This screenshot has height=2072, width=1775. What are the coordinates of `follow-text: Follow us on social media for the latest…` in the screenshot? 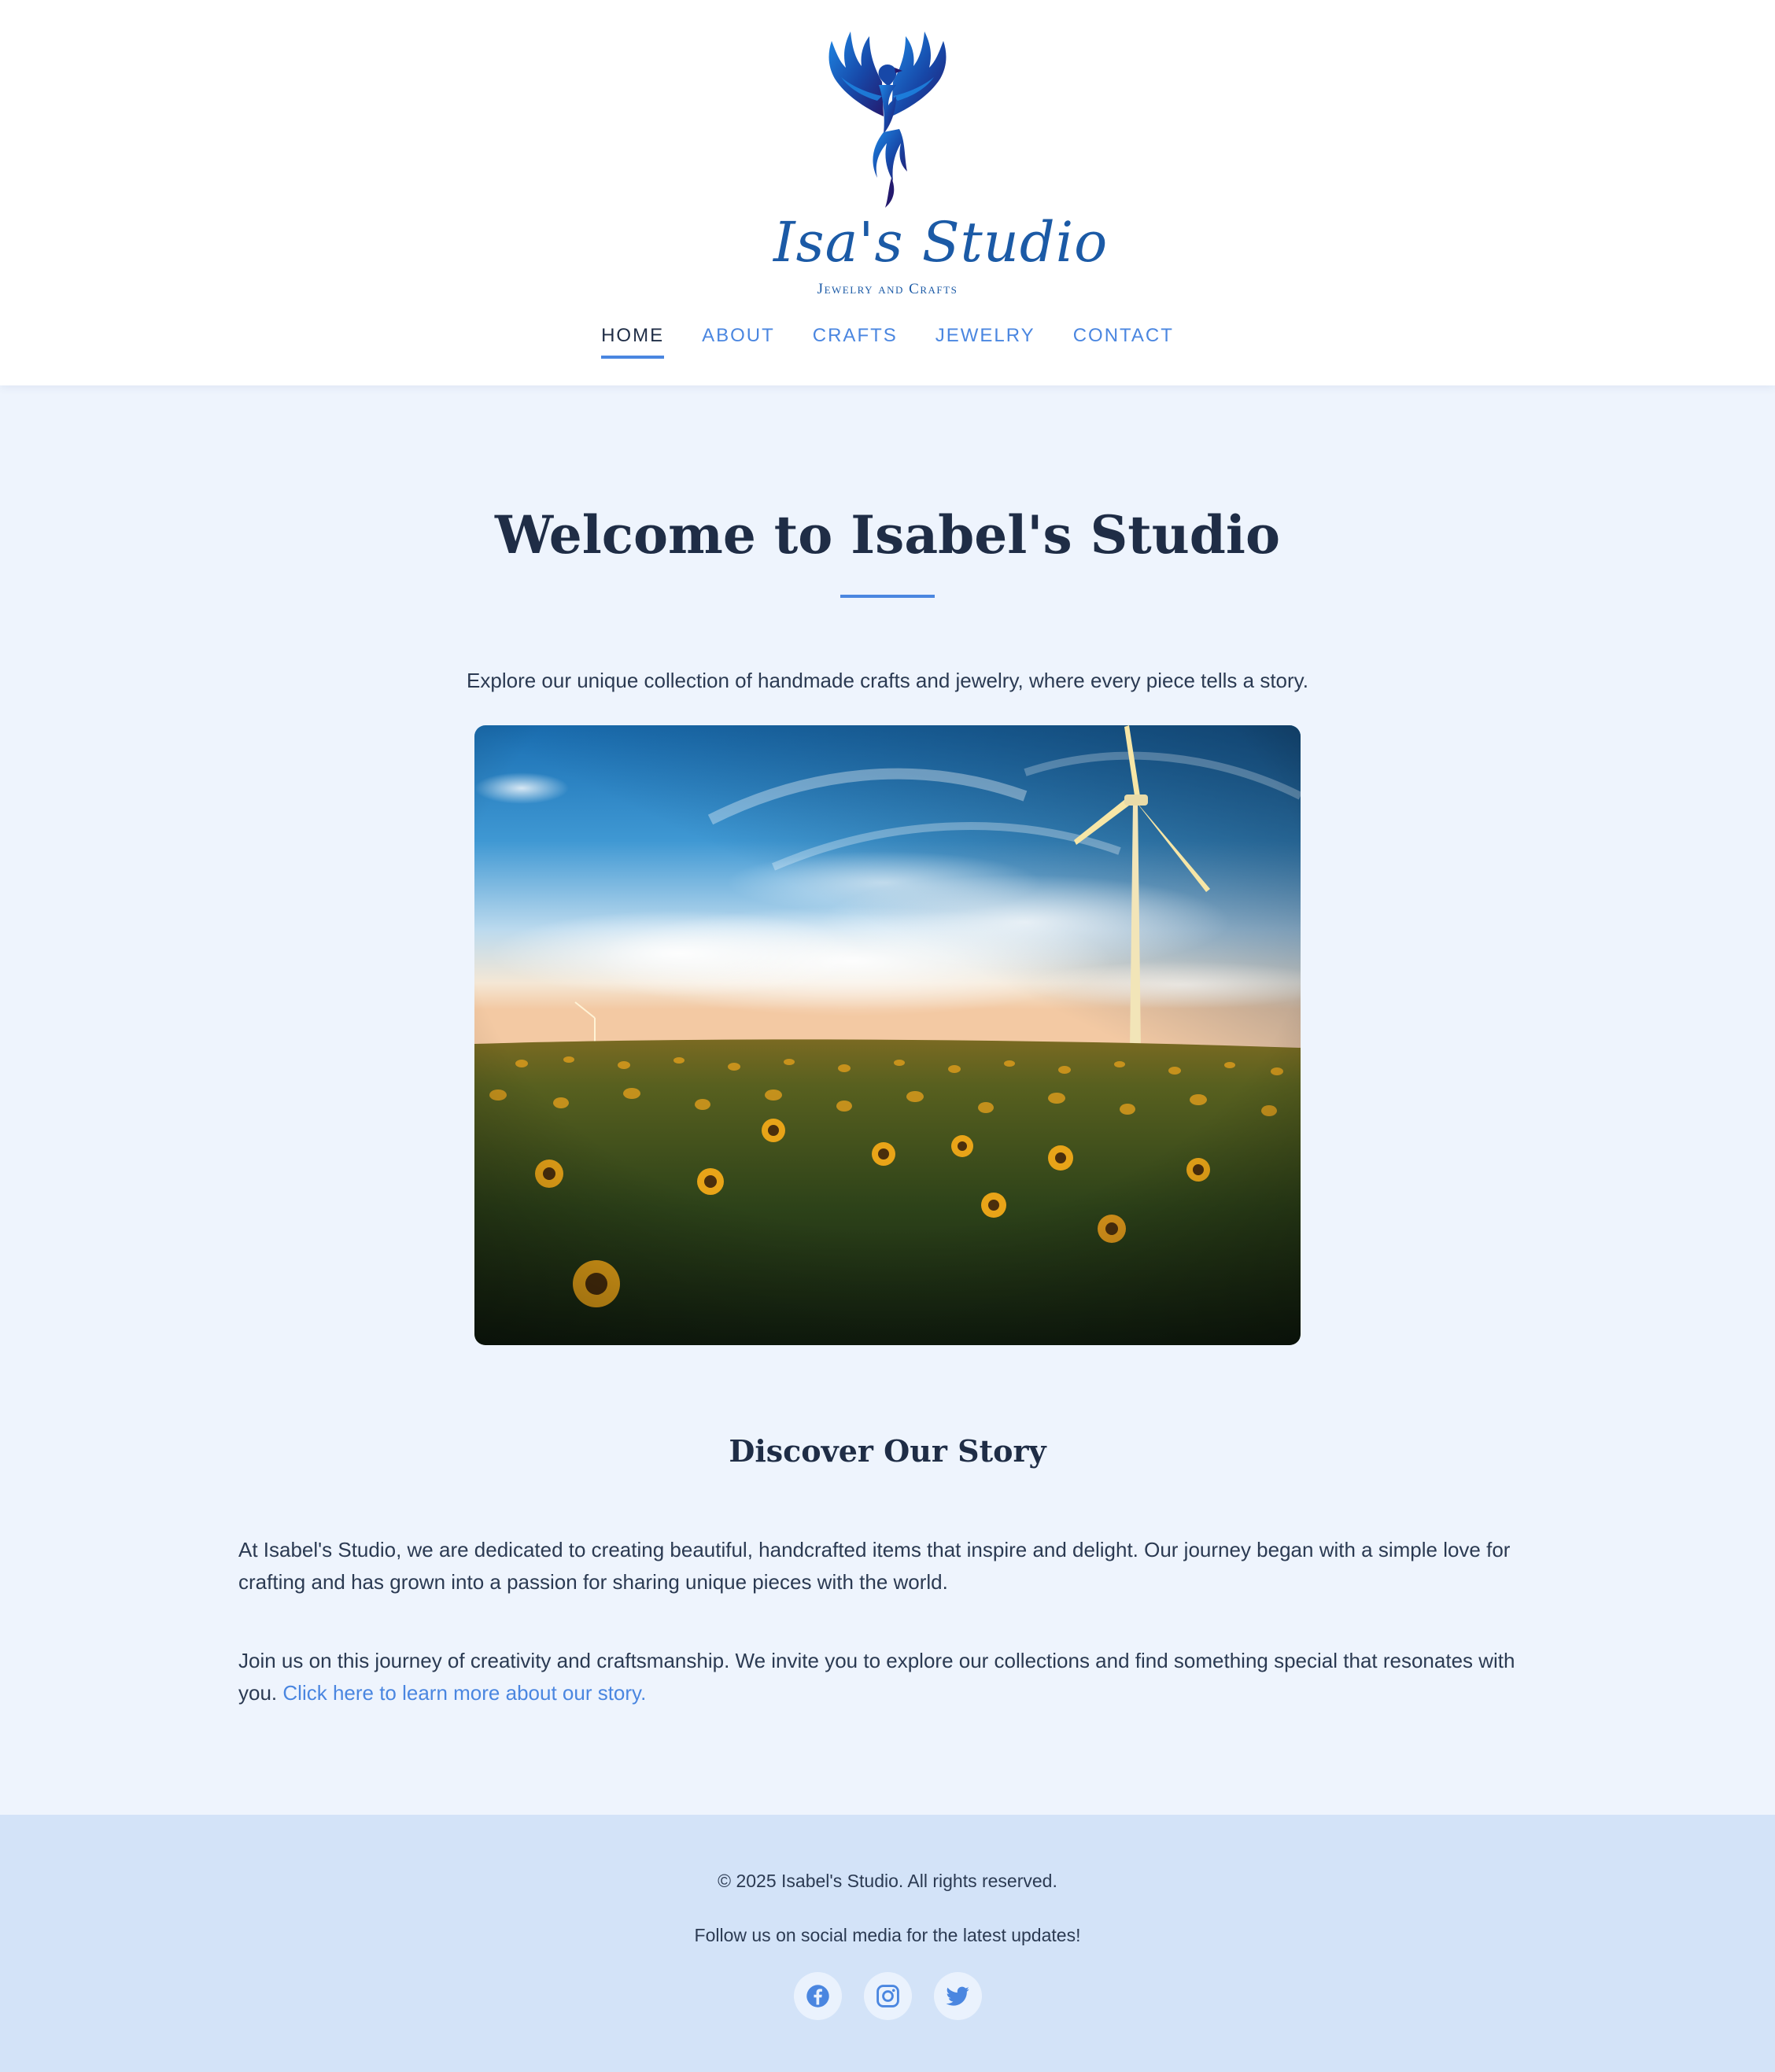 It's located at (887, 1935).